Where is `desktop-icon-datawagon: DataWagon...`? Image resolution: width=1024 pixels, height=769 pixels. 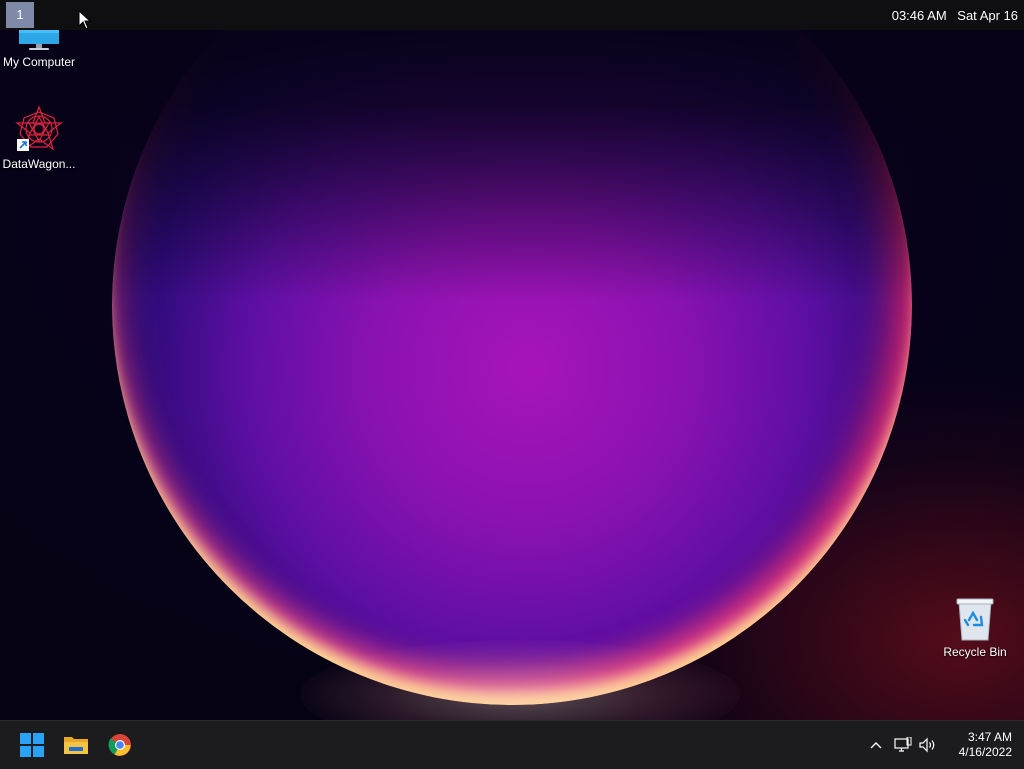
desktop-icon-datawagon: DataWagon... is located at coordinates (39, 137).